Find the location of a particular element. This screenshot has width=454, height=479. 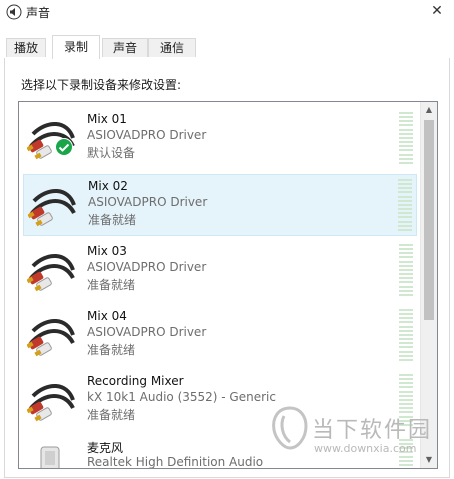

device-name: 麦克风 is located at coordinates (105, 448).